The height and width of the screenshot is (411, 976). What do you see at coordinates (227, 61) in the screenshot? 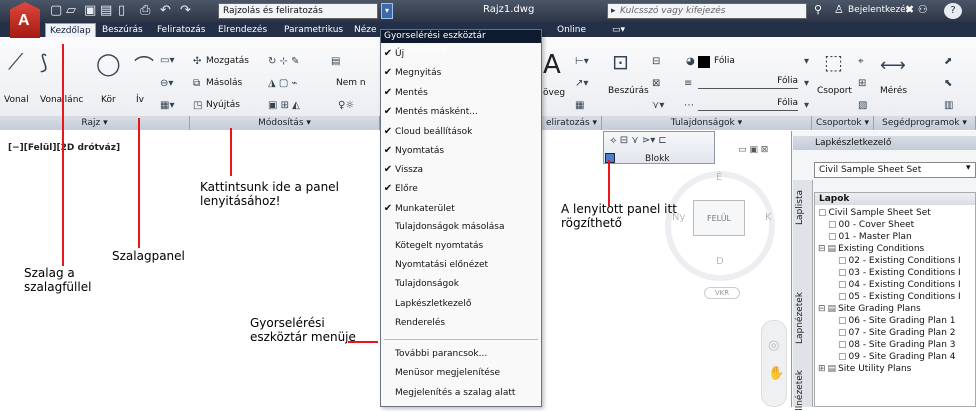
I see `move-label: Mozgatás` at bounding box center [227, 61].